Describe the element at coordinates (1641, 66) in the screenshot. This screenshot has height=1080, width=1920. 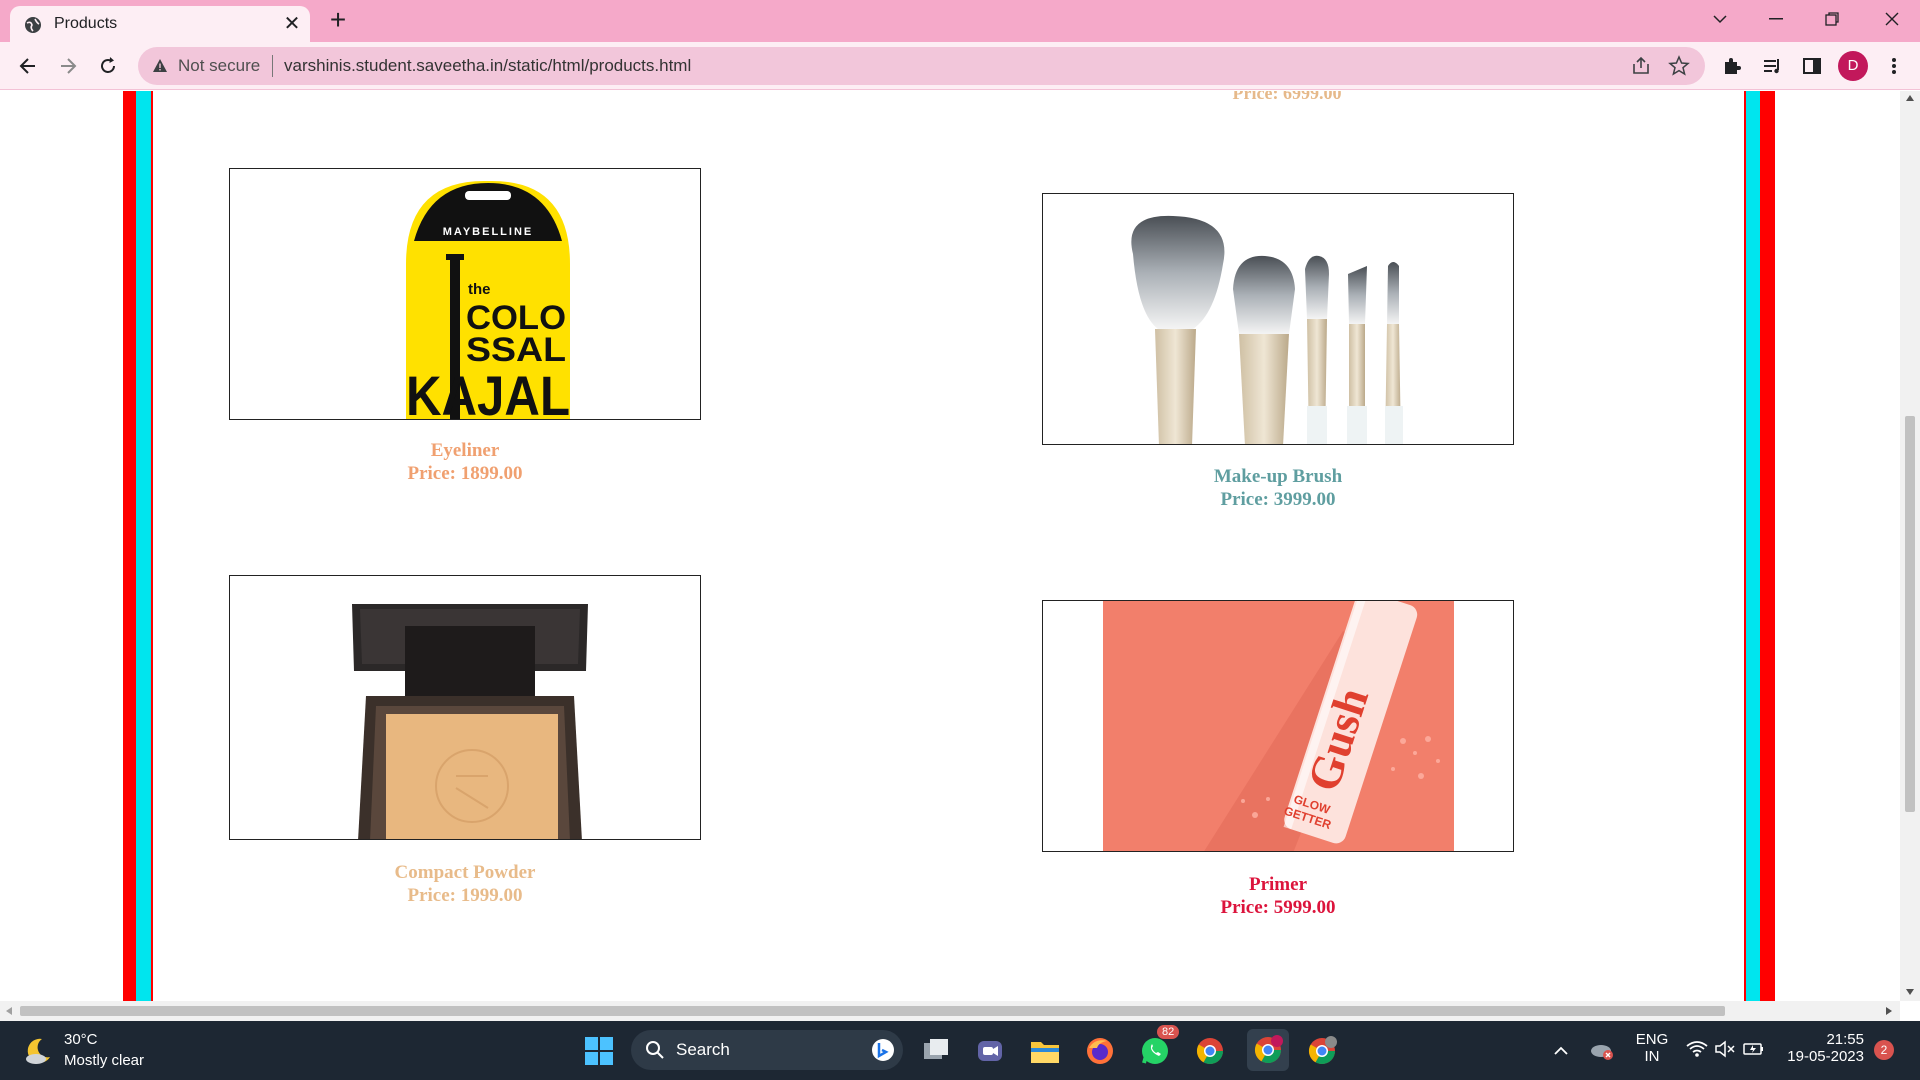
I see `share-icon` at that location.